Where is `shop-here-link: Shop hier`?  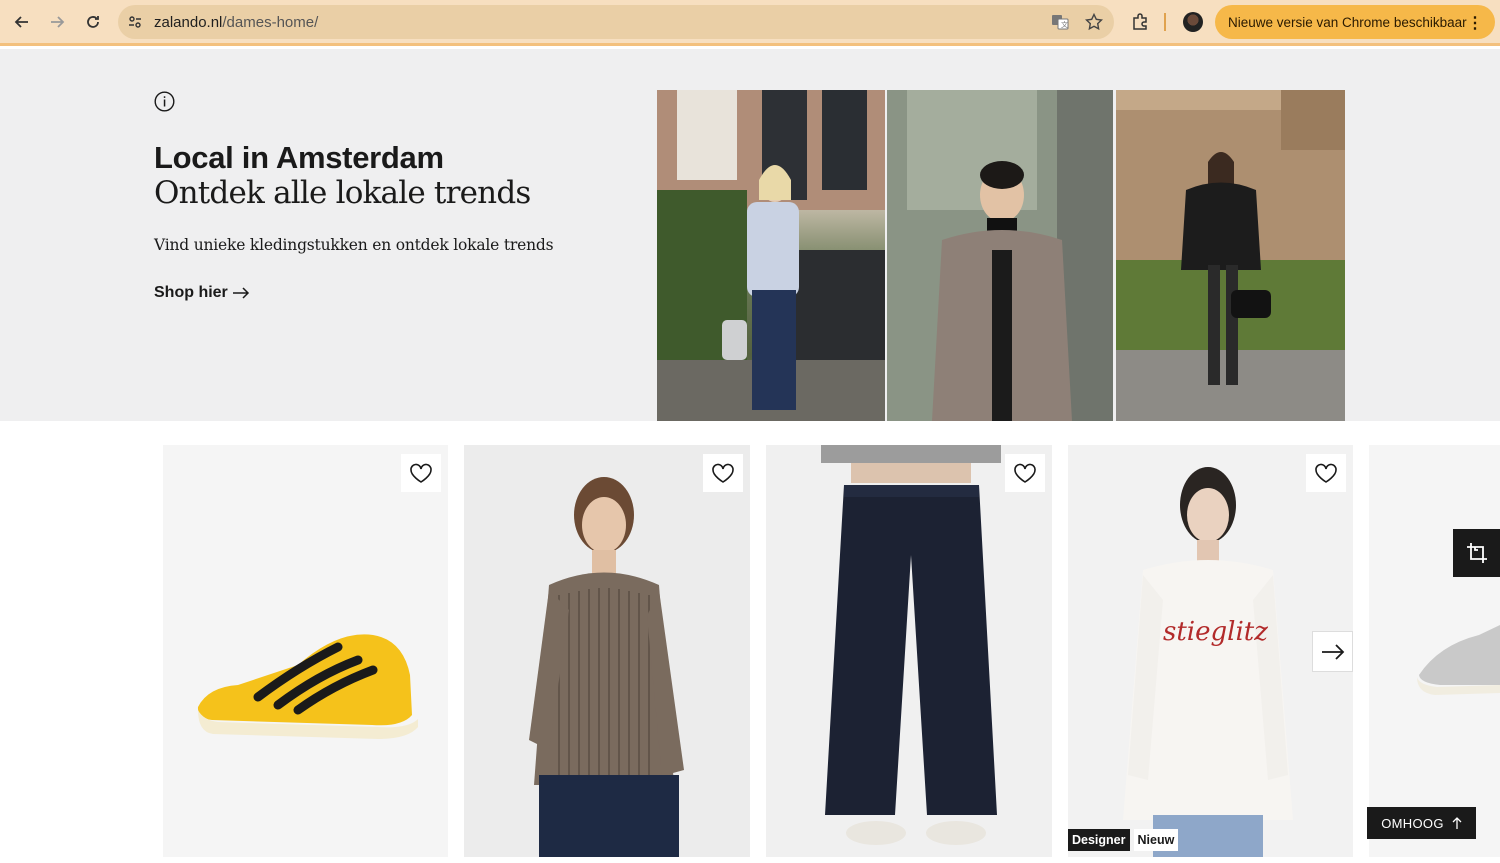
shop-here-link: Shop hier is located at coordinates (202, 293).